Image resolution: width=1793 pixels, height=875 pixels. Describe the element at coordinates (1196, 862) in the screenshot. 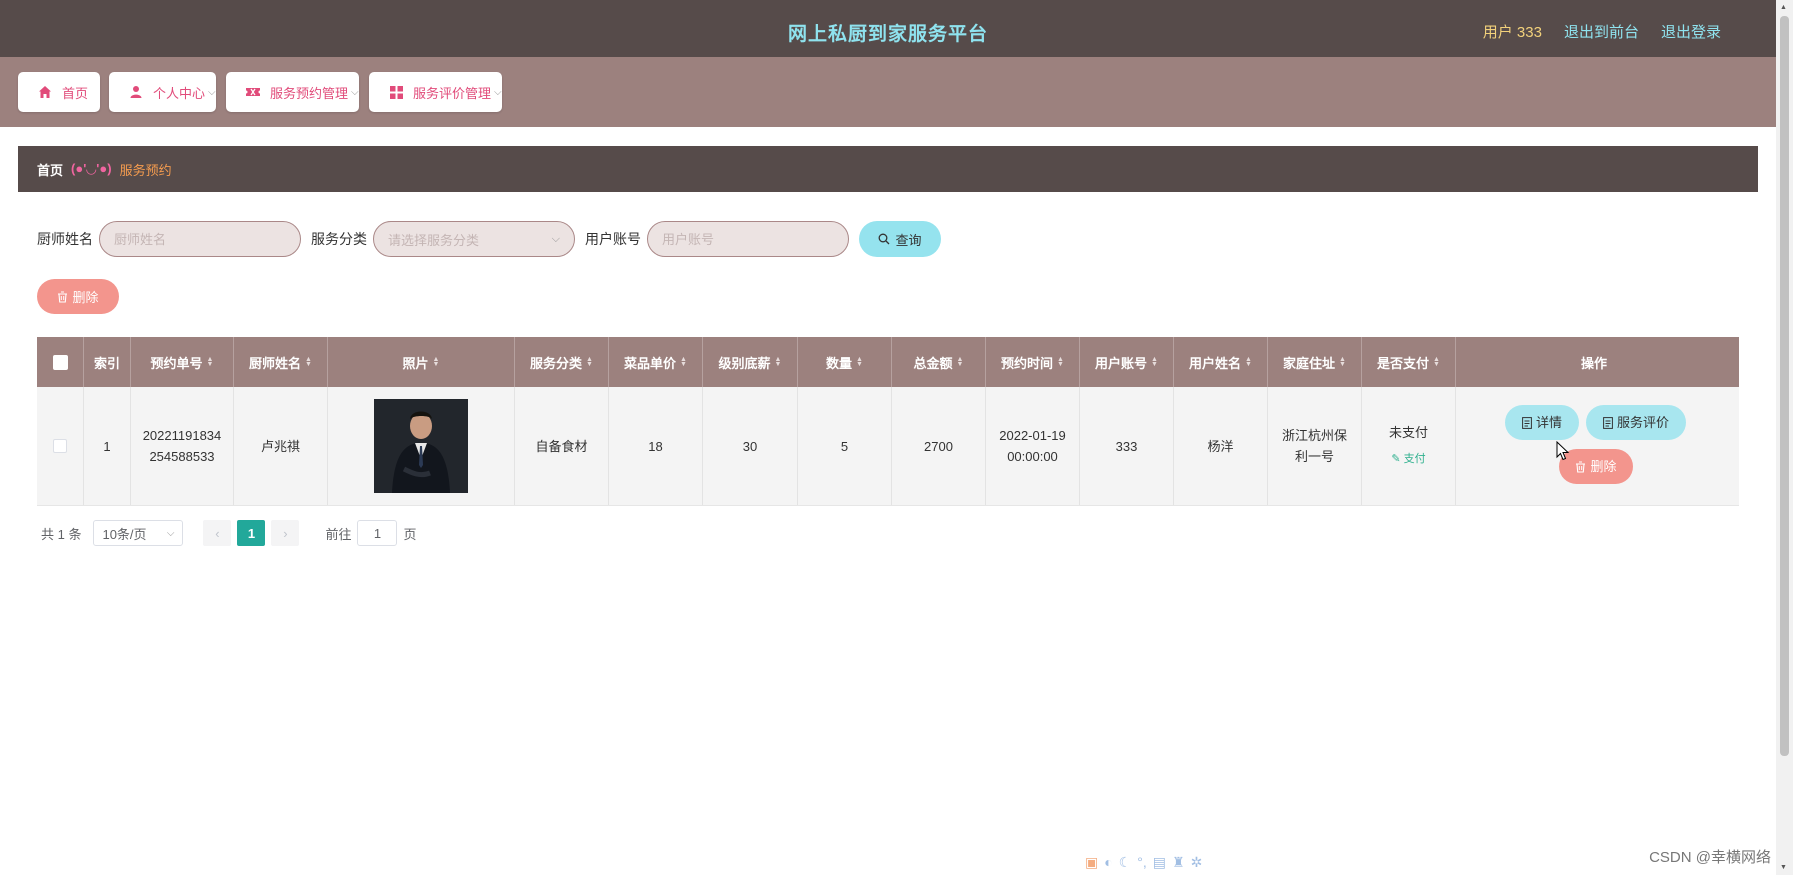

I see `gear-icon: ✲` at that location.